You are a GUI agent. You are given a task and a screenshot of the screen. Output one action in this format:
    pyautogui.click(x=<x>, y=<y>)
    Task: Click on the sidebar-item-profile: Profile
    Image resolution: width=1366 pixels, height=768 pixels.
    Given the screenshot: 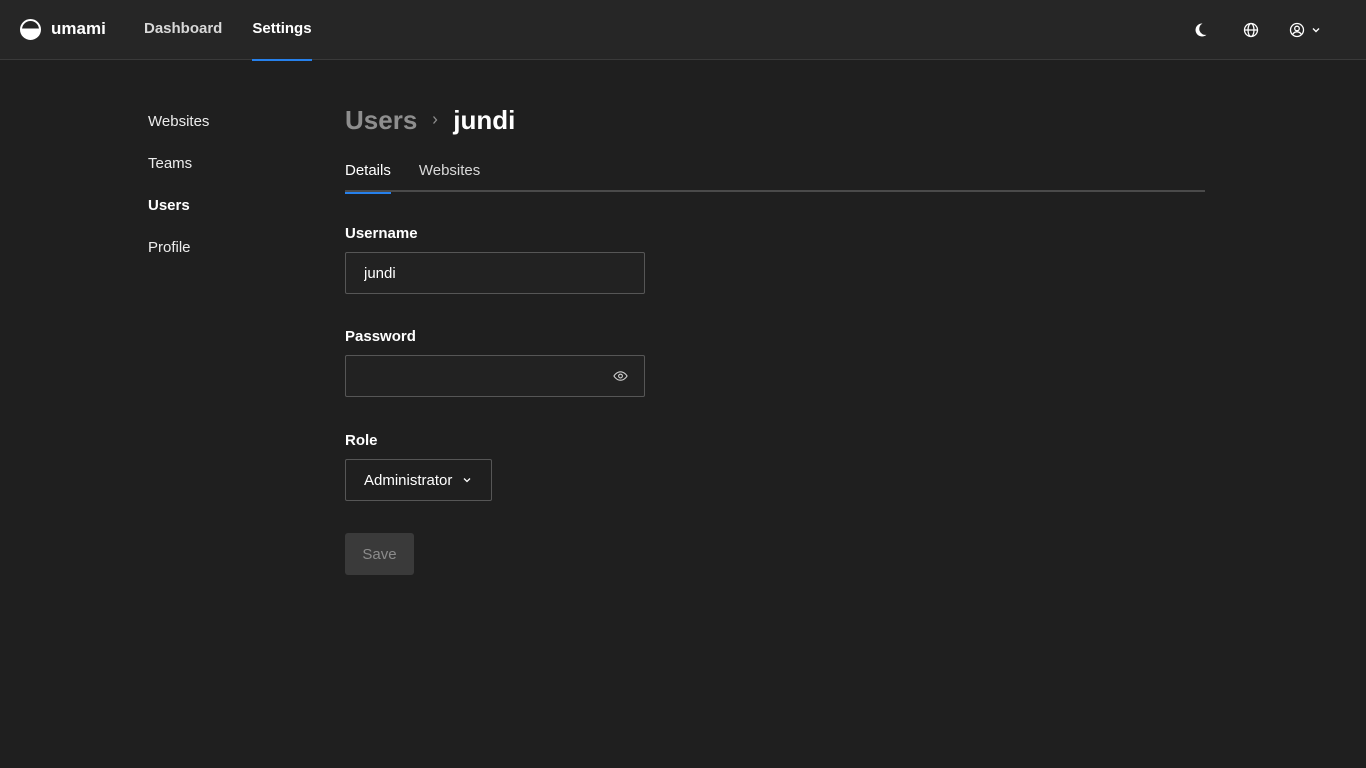 What is the action you would take?
    pyautogui.click(x=228, y=255)
    